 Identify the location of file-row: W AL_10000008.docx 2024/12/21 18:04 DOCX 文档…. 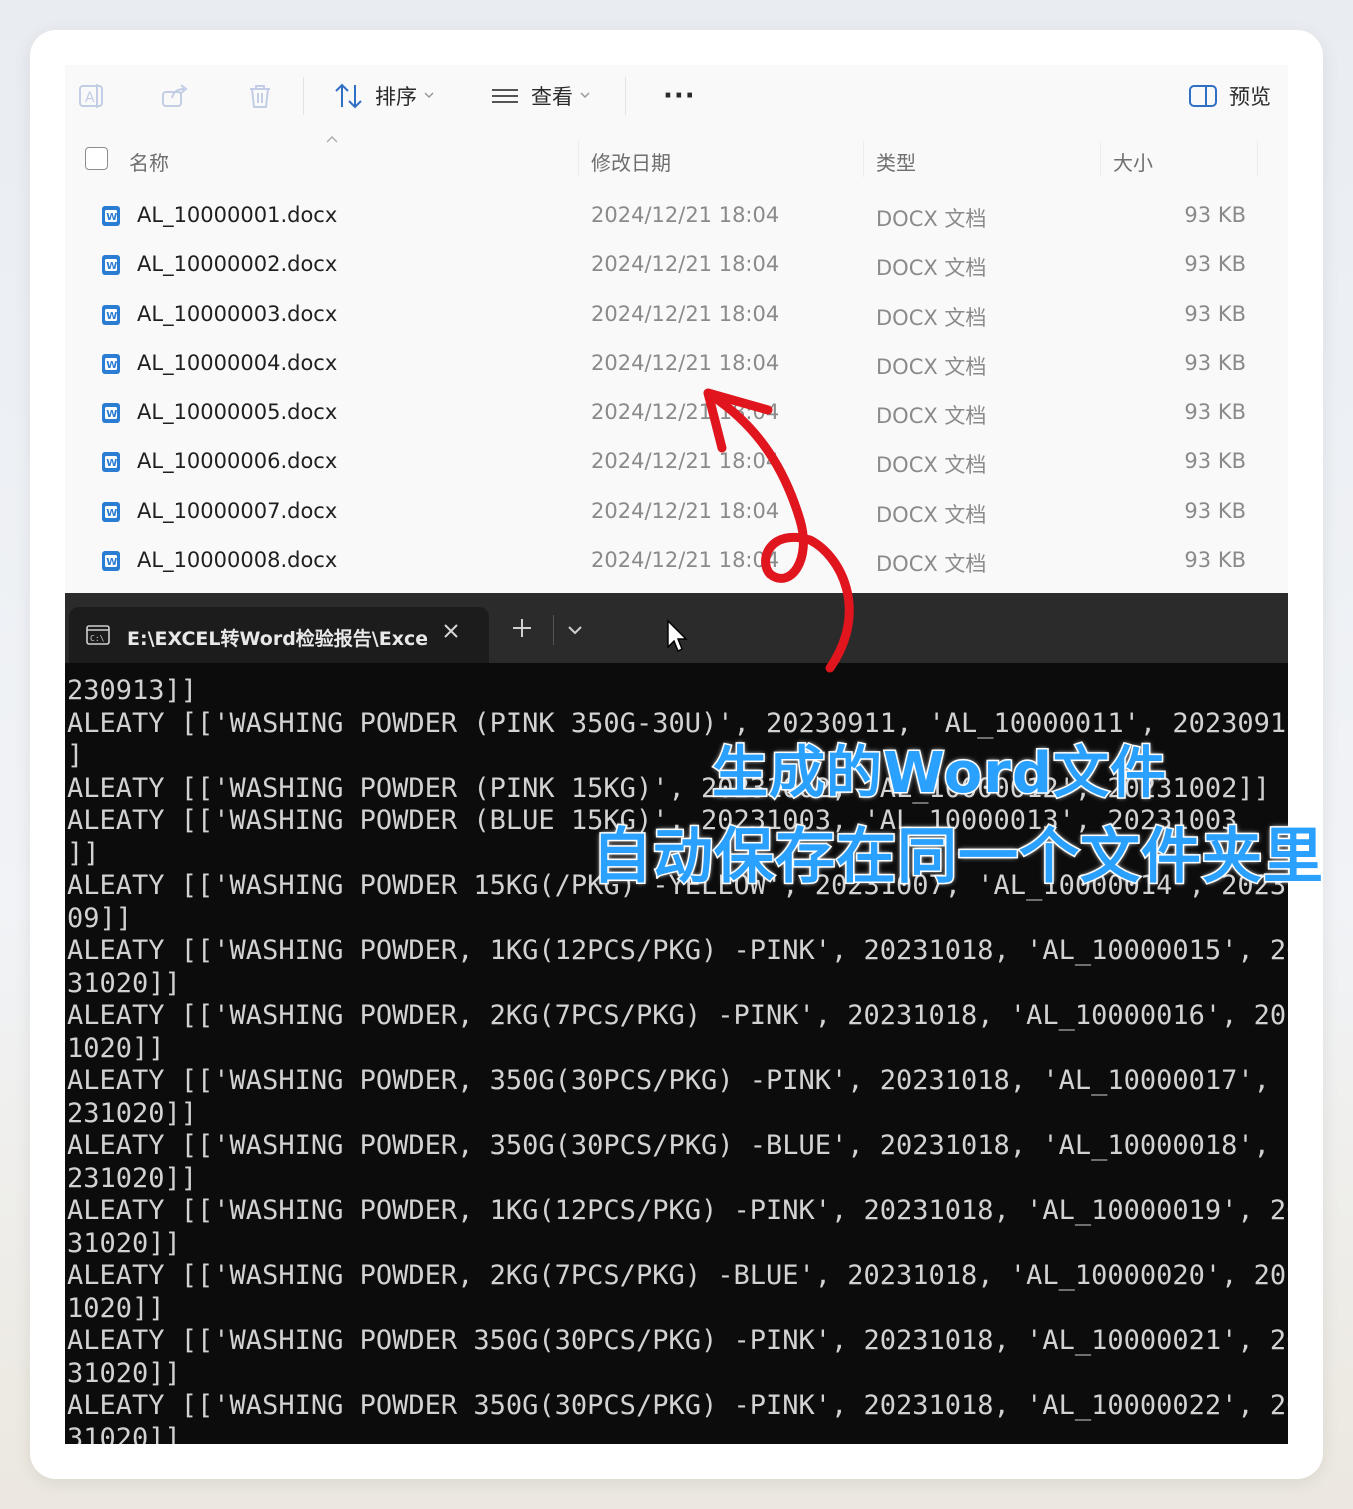
(676, 560).